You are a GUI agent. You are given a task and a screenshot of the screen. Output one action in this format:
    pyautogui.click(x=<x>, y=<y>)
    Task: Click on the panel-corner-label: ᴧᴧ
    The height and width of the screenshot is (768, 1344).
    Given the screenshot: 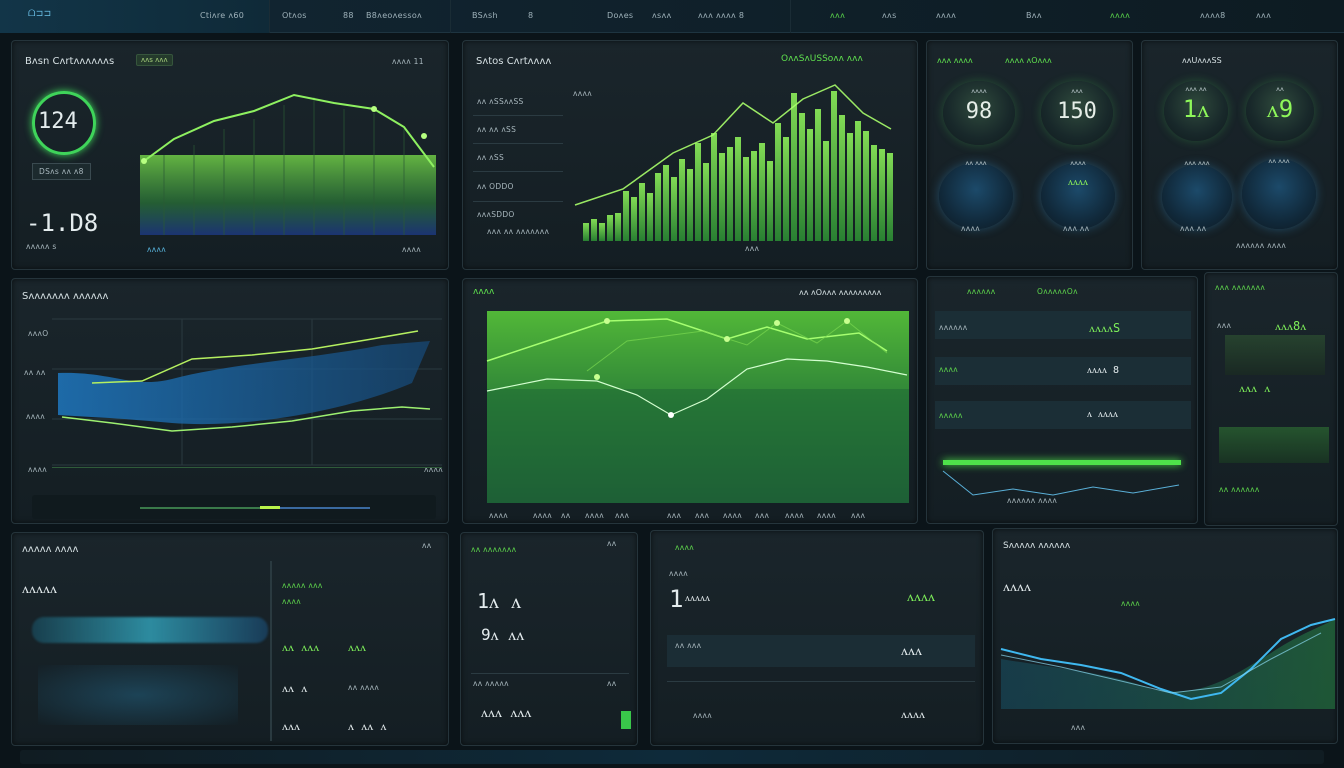 What is the action you would take?
    pyautogui.click(x=612, y=543)
    